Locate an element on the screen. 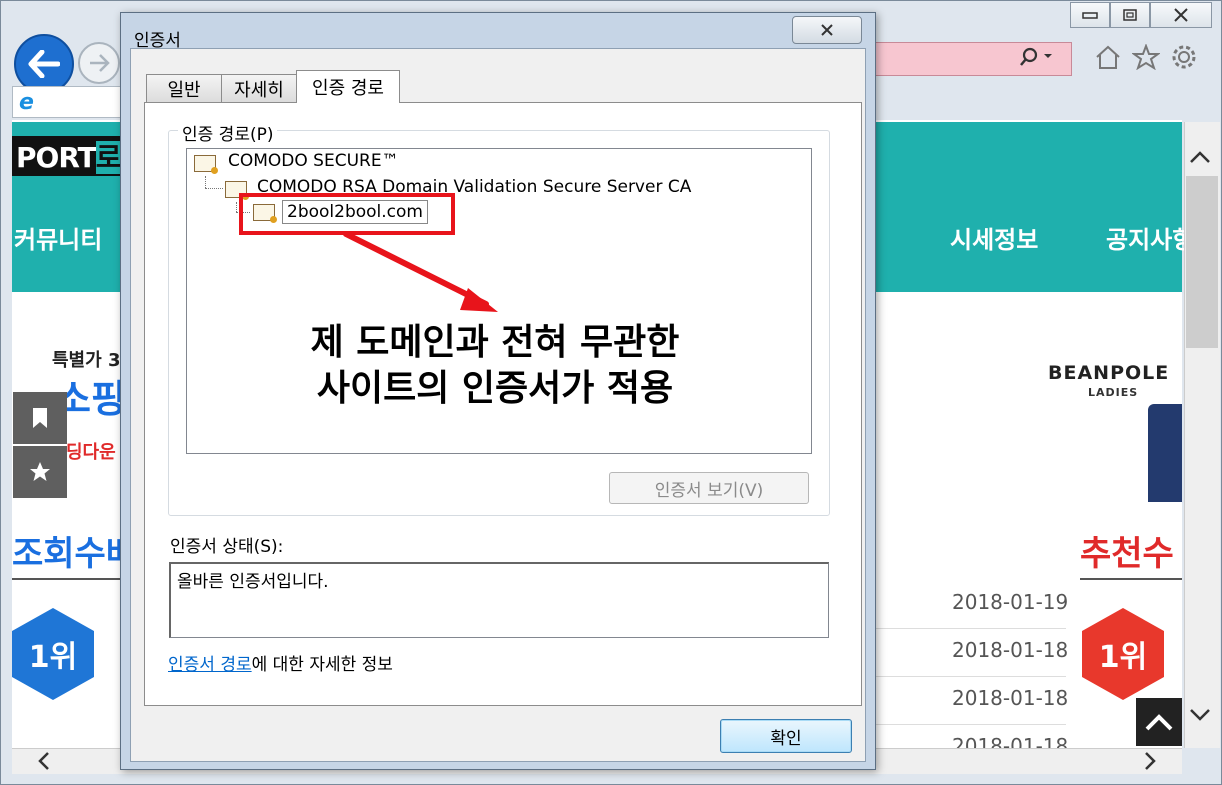 The image size is (1222, 785). back-button is located at coordinates (44, 64).